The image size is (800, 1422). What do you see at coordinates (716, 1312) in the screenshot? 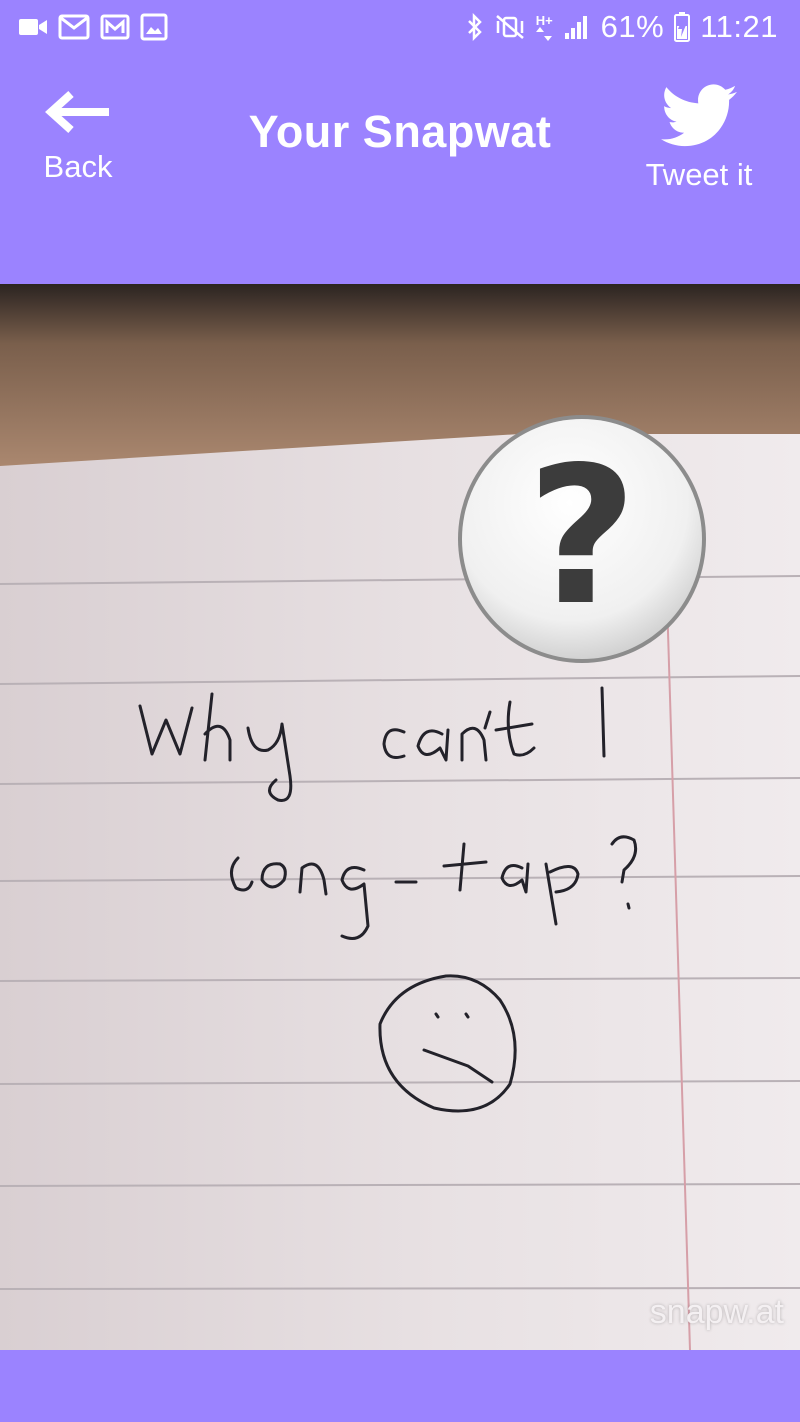
I see `watermark: snapw.at` at bounding box center [716, 1312].